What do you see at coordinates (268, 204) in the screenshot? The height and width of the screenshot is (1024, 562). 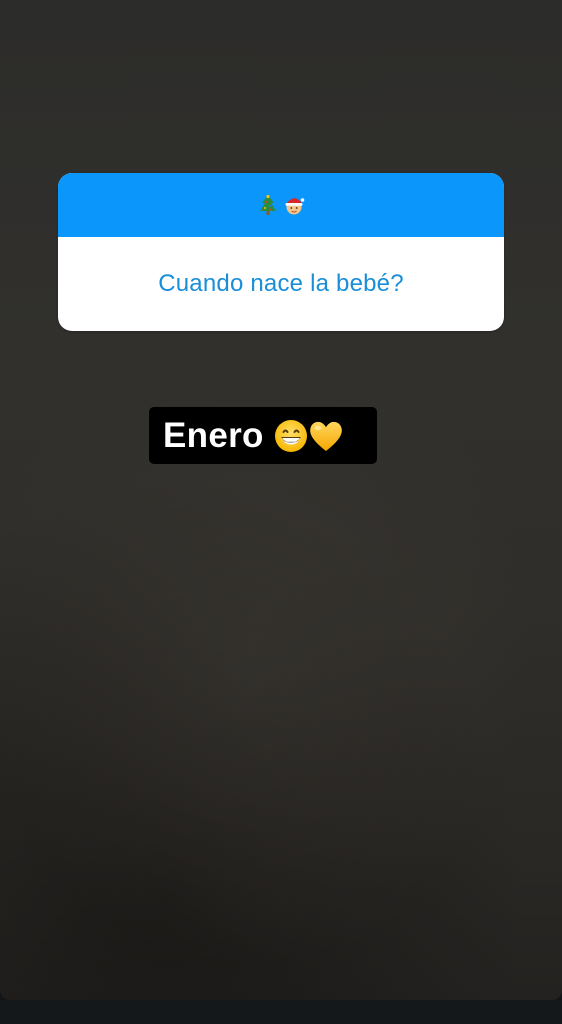 I see `christmas-tree-icon` at bounding box center [268, 204].